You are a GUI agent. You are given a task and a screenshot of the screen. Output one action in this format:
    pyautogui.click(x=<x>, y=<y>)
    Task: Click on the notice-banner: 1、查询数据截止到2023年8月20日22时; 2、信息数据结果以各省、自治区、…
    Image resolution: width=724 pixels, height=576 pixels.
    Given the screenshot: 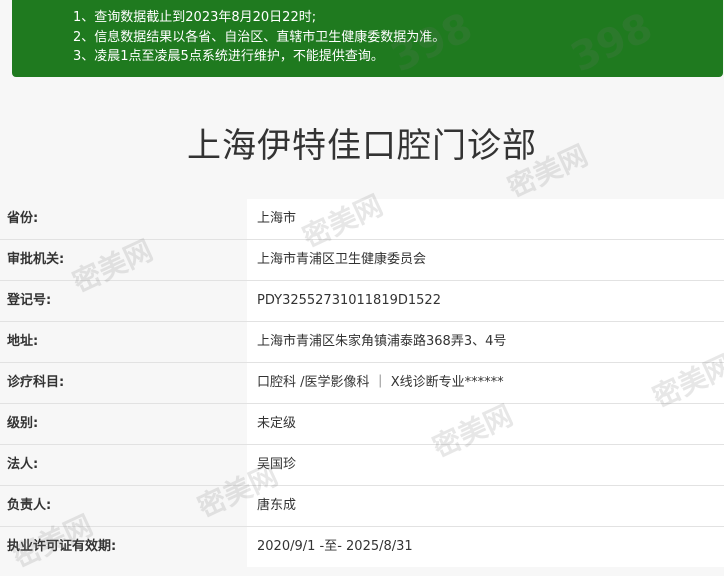 What is the action you would take?
    pyautogui.click(x=367, y=38)
    